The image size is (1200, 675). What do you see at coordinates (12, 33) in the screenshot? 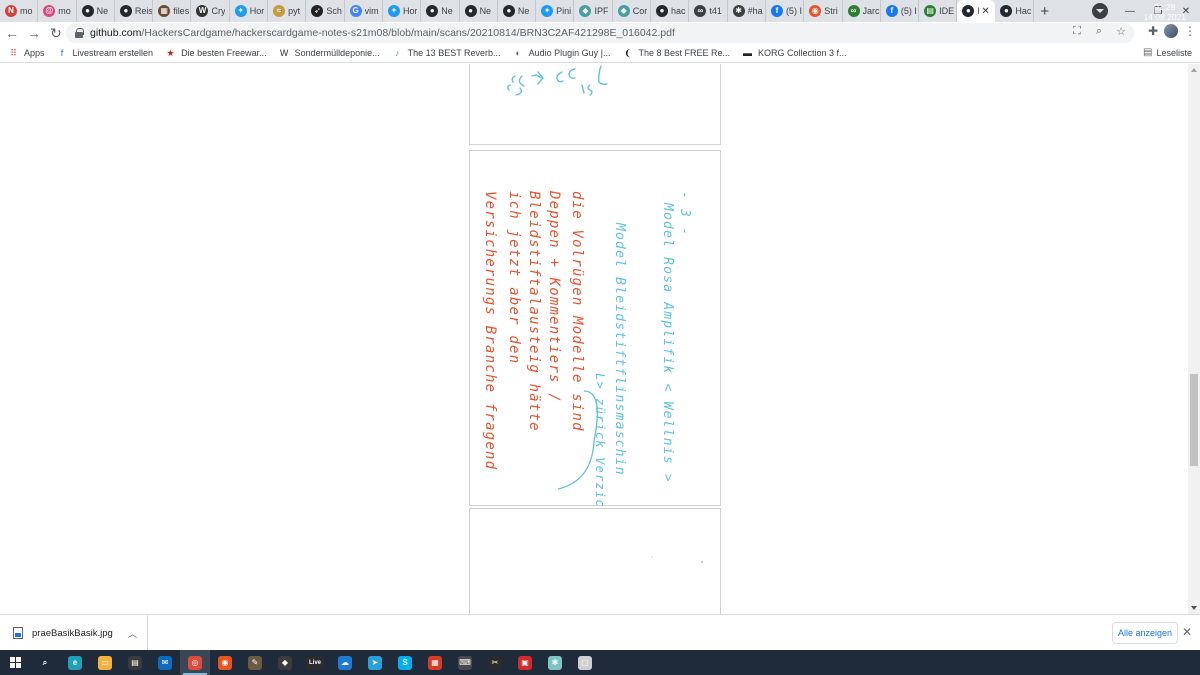
I see `back-icon: ←` at bounding box center [12, 33].